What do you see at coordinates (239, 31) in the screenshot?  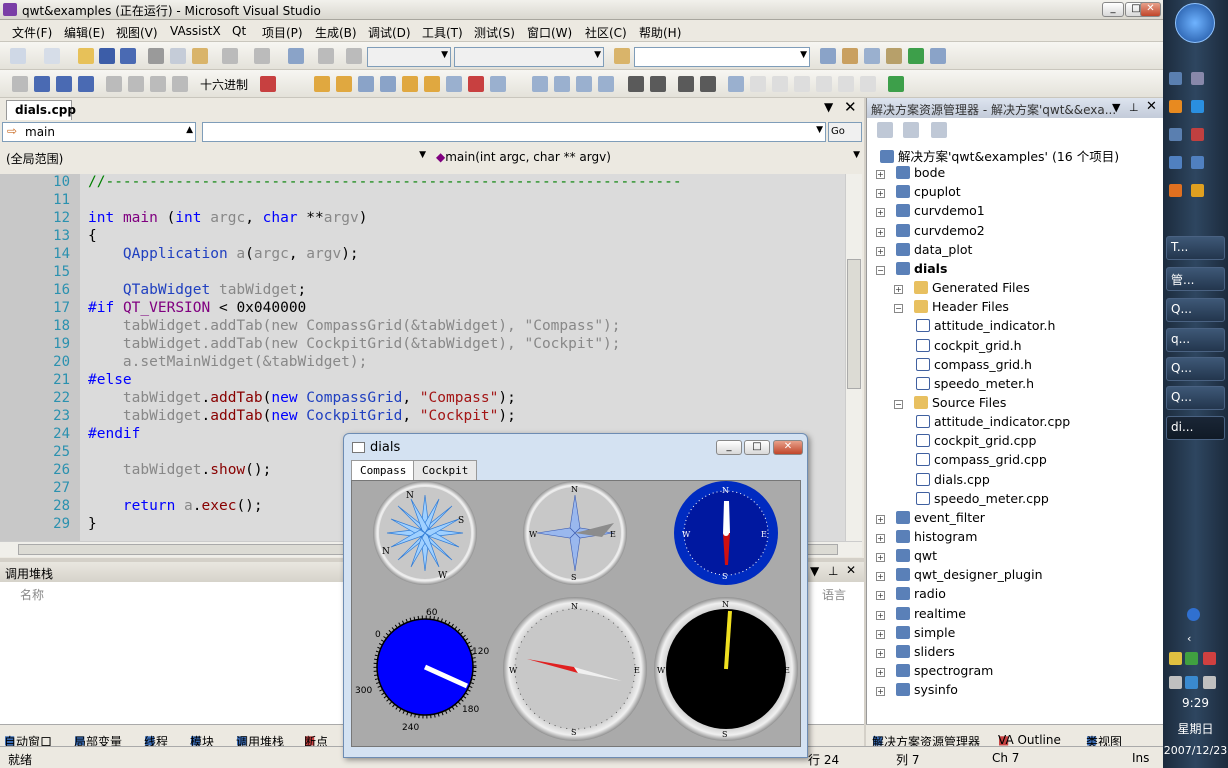 I see `menu-qt: Qt` at bounding box center [239, 31].